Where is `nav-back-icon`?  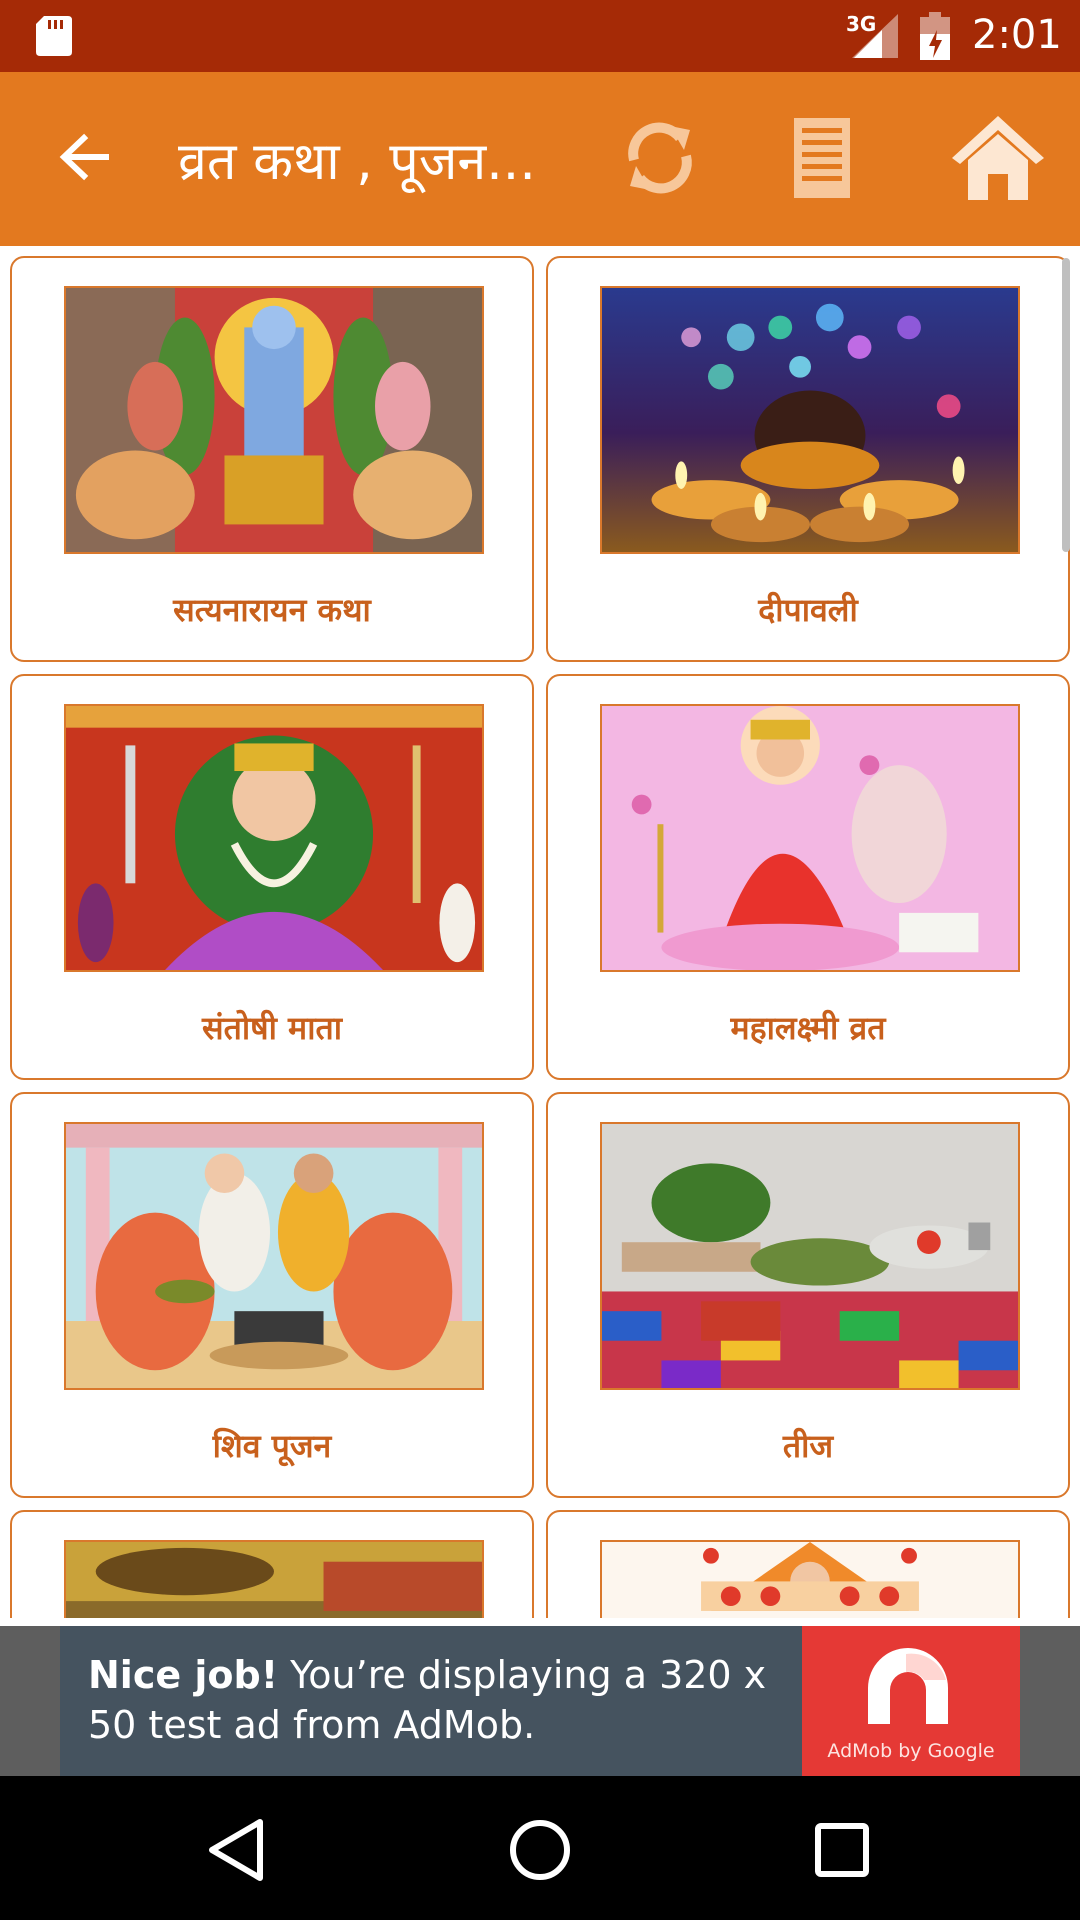
nav-back-icon is located at coordinates (238, 1850).